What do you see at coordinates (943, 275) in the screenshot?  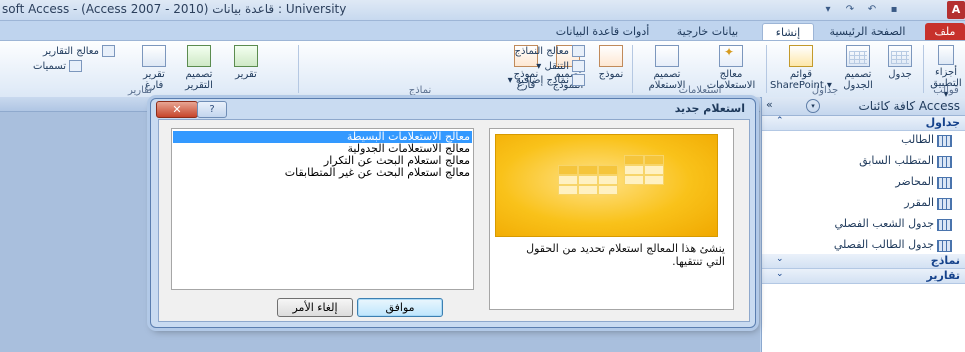 I see `reports-category-label: تقارير` at bounding box center [943, 275].